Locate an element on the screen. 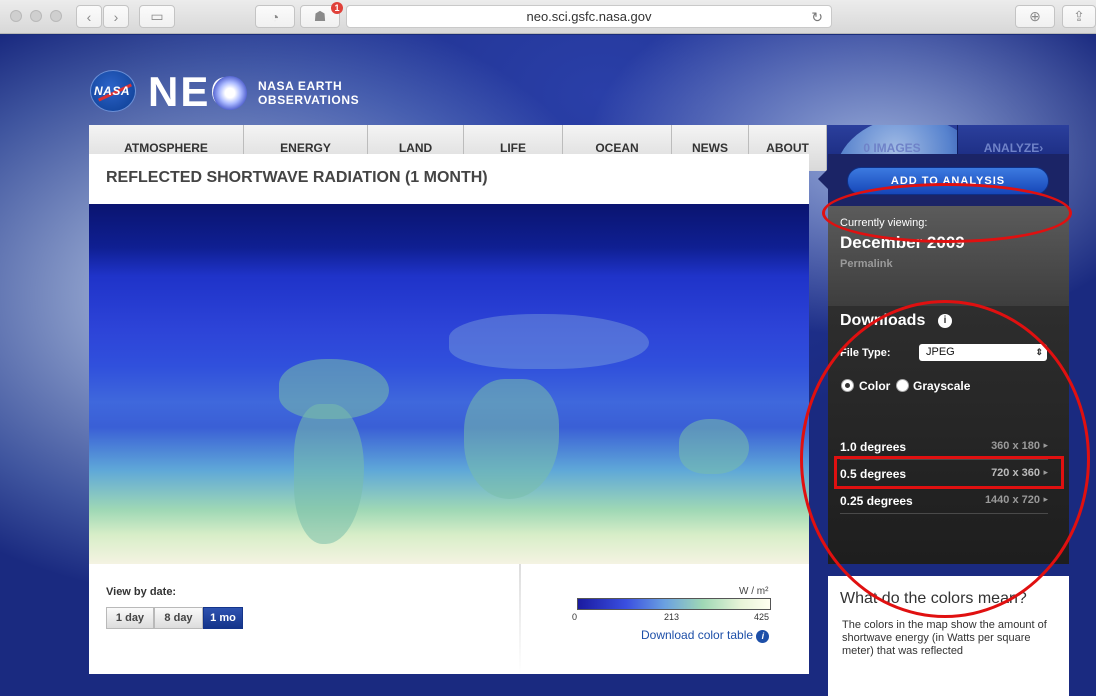  nav-images-label: 0 IMAGES is located at coordinates (892, 148).